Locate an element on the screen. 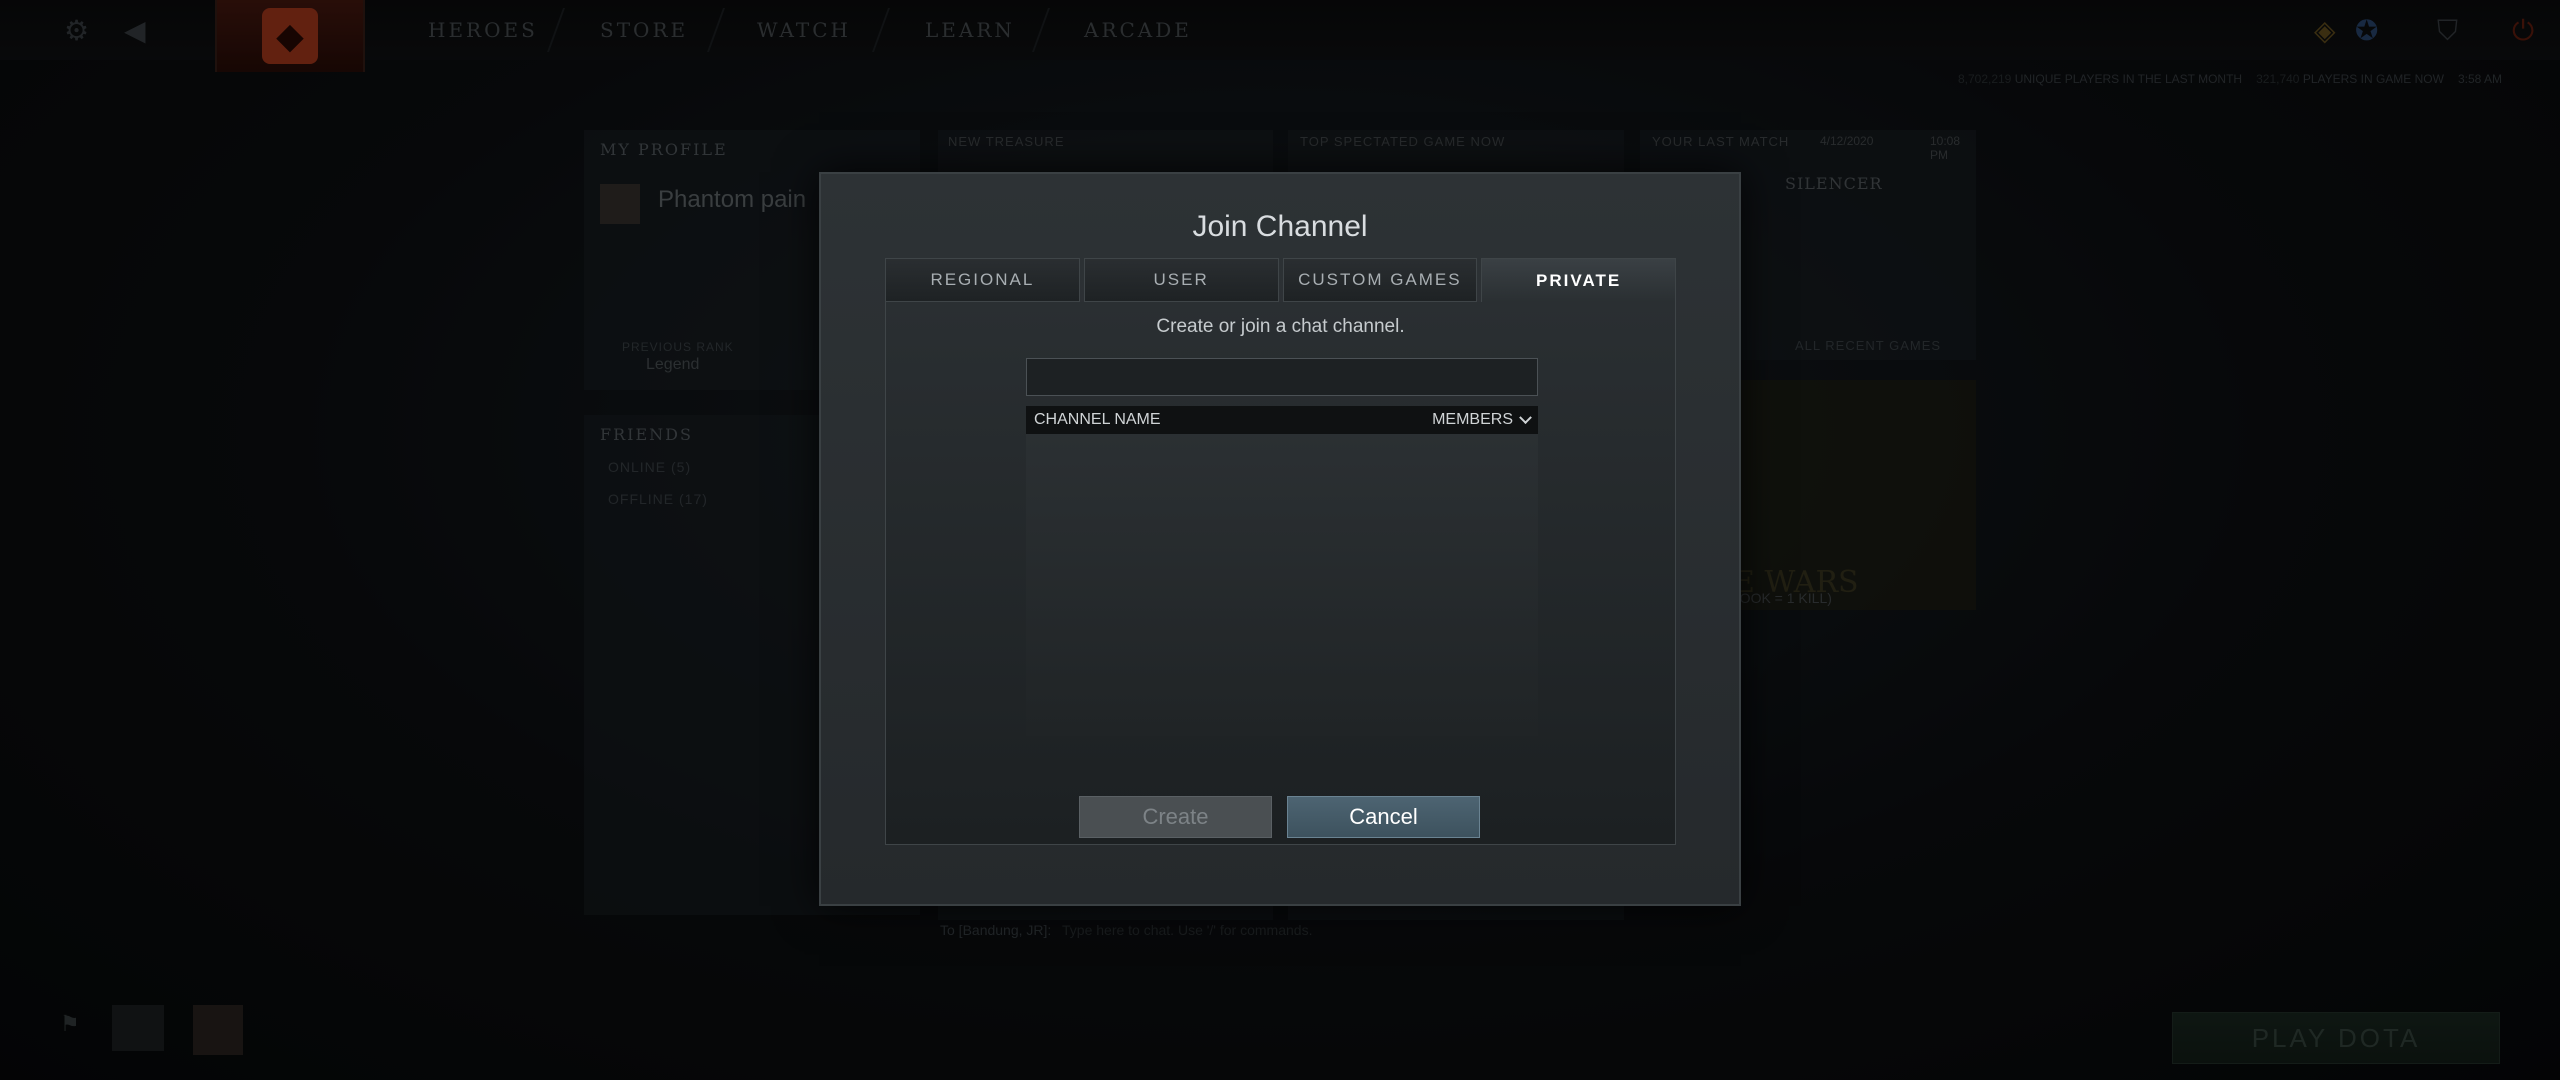  column-channel-name: CHANNEL NAME is located at coordinates (1097, 420).